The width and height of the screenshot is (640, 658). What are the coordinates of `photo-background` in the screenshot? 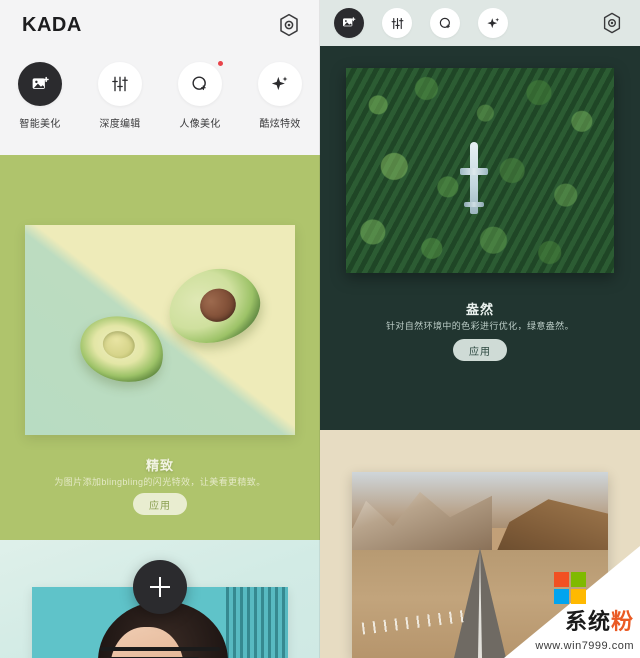 It's located at (160, 330).